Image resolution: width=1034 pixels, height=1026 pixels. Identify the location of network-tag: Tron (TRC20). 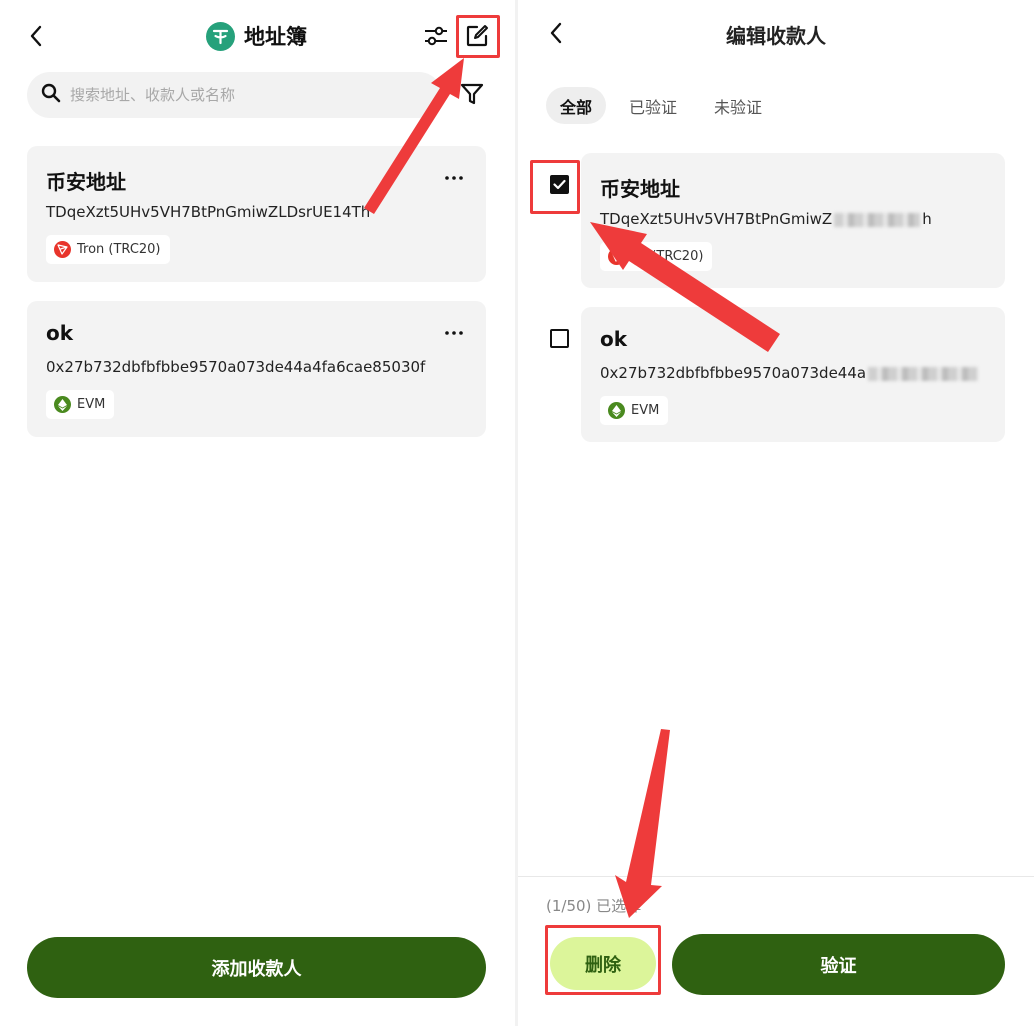
(108, 249).